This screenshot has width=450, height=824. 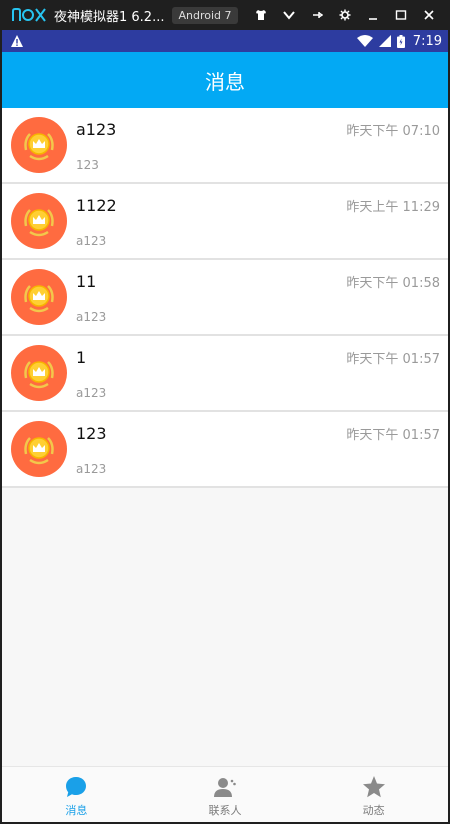 I want to click on emulator-title-bar: 夜神模拟器1 6.2... Android 7, so click(x=225, y=15).